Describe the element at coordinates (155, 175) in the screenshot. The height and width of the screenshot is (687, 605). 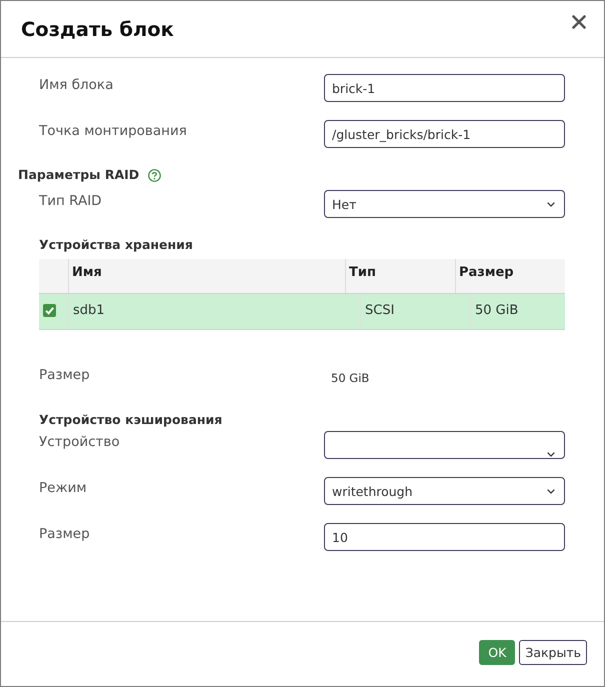
I see `help-icon` at that location.